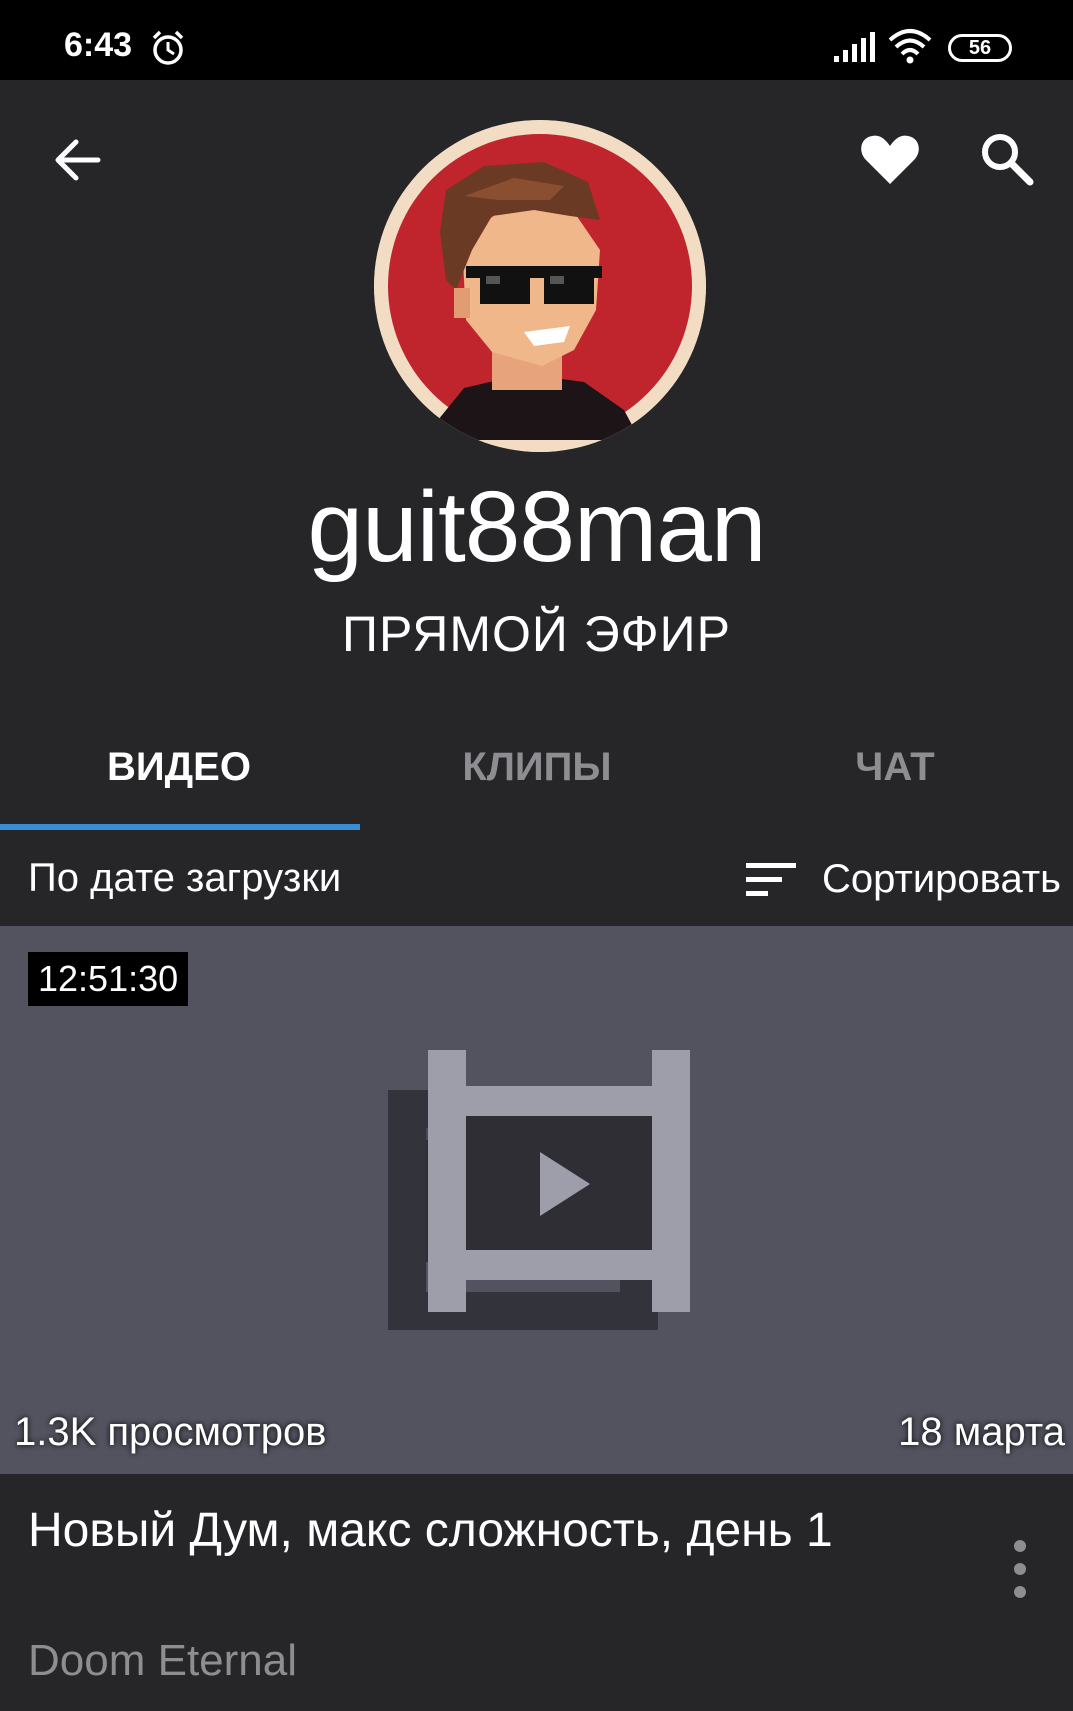  I want to click on alarm-icon, so click(168, 47).